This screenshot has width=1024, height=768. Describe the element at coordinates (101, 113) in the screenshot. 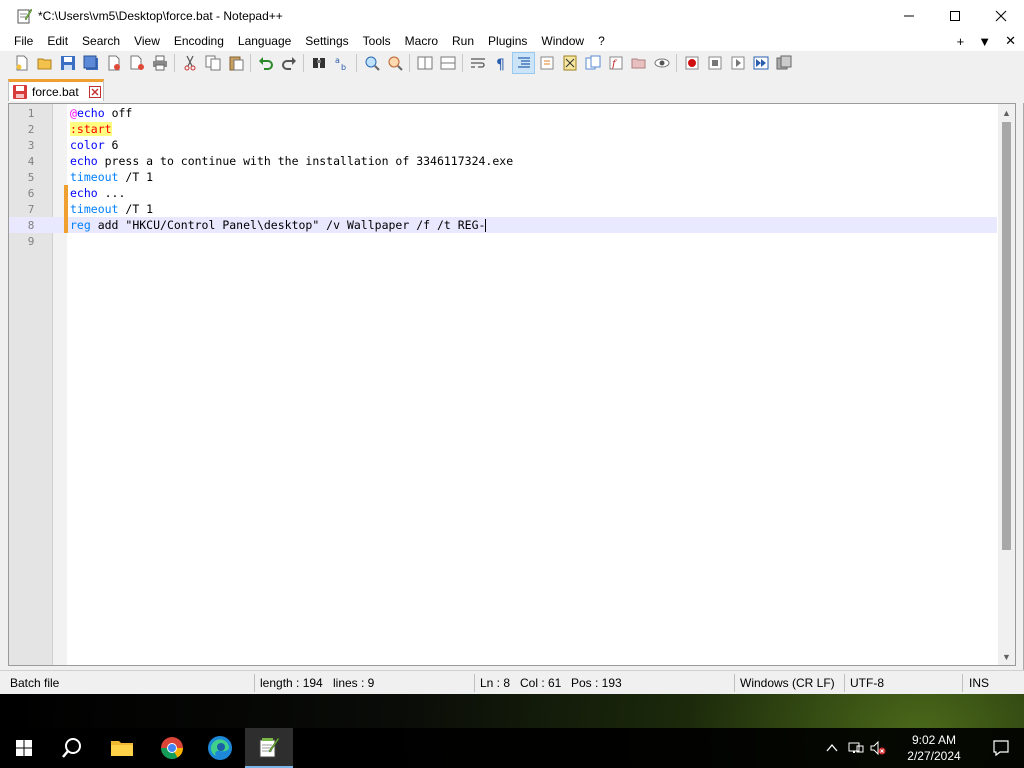

I see `line-text: @echo off` at that location.